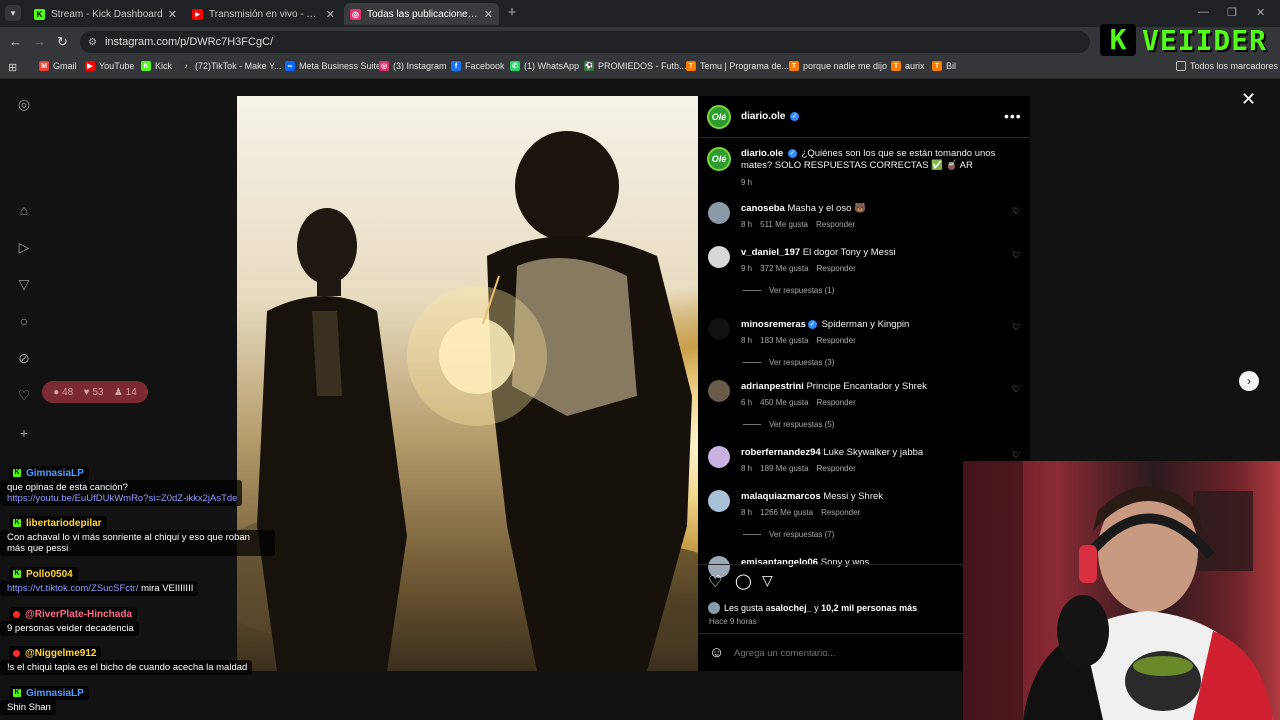  I want to click on share-send-icon: ▽, so click(767, 580).